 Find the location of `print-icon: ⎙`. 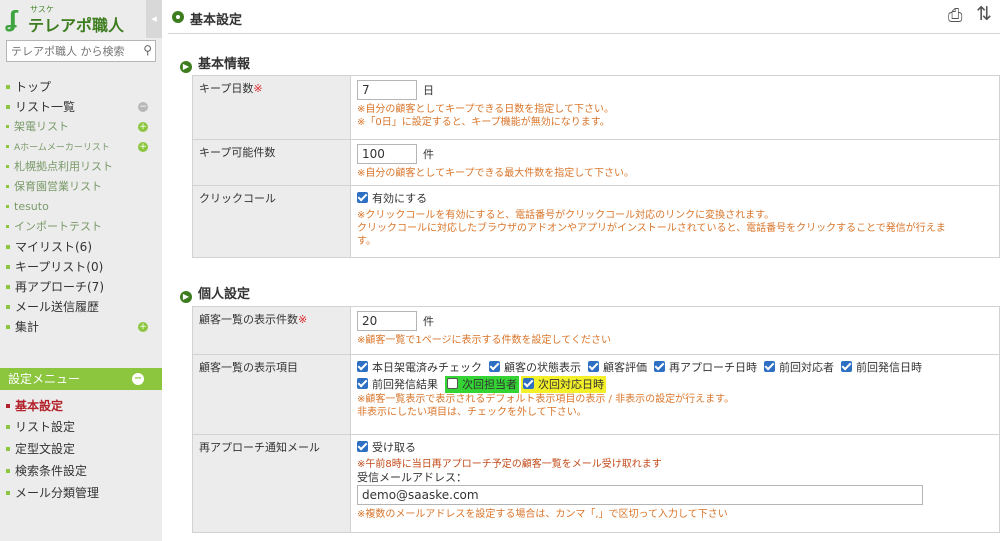

print-icon: ⎙ is located at coordinates (955, 15).